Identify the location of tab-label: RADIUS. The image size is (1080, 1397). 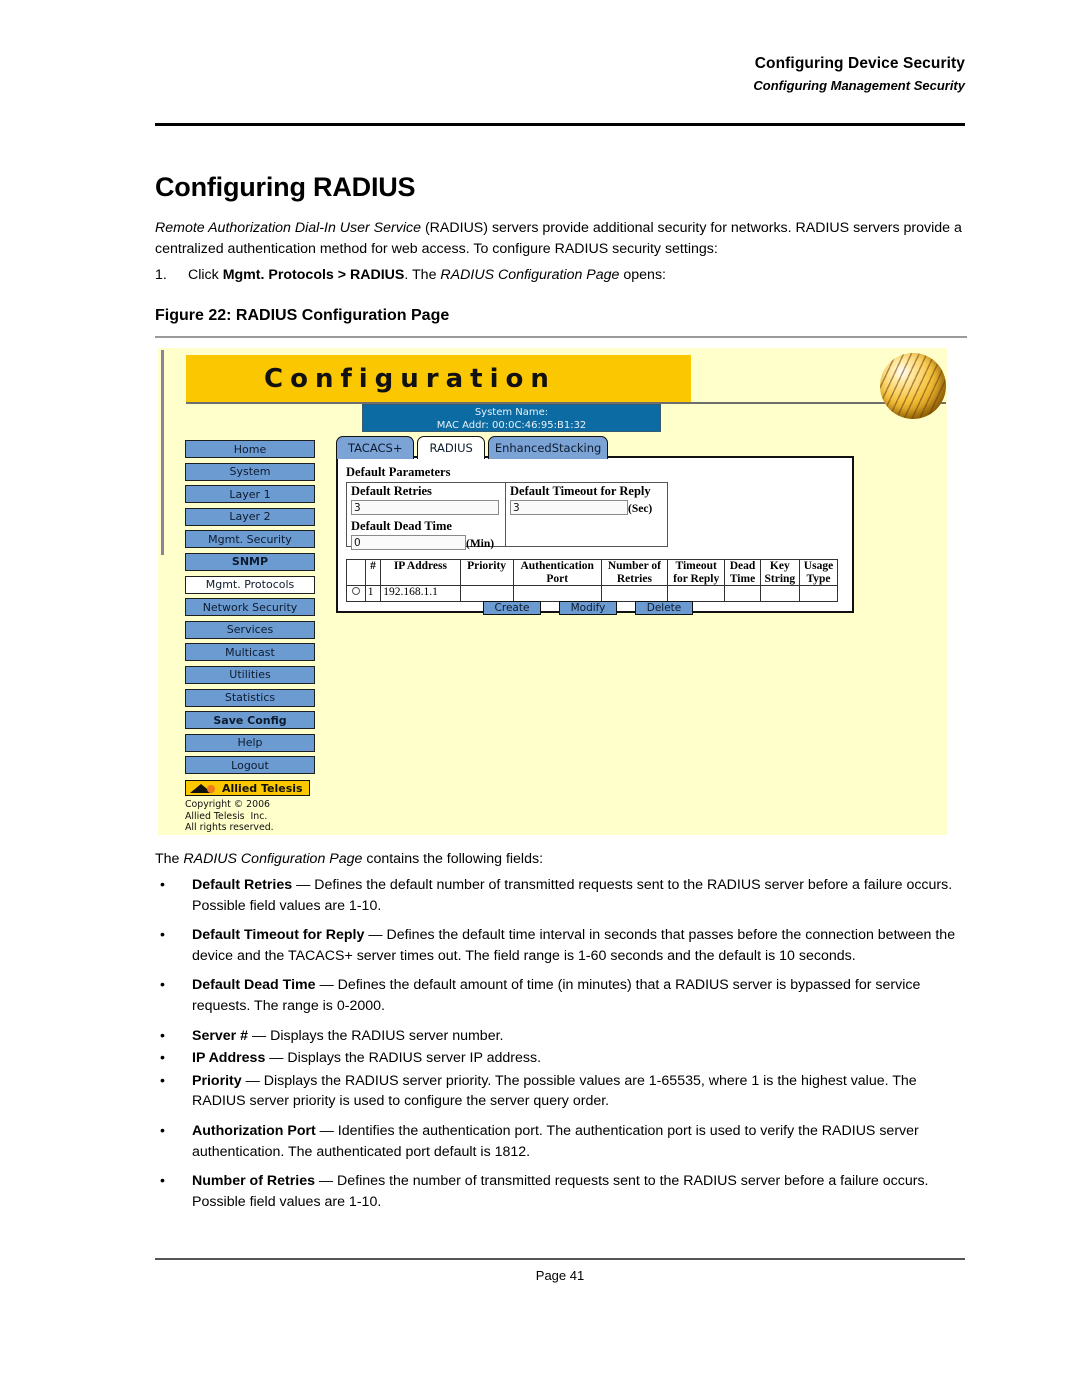
(451, 448).